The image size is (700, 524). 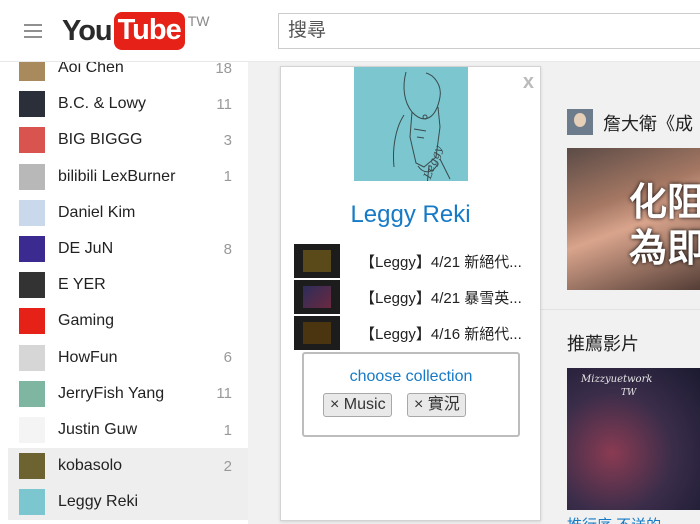 What do you see at coordinates (410, 215) in the screenshot?
I see `channel-name-link: Leggy Reki` at bounding box center [410, 215].